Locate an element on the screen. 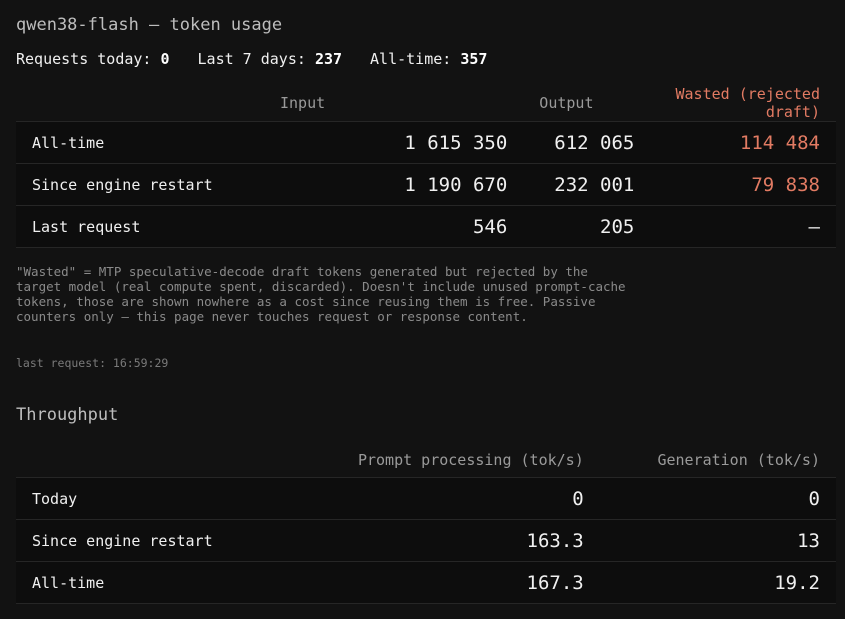 This screenshot has height=619, width=845. row-label: Last request 546 is located at coordinates (262, 226).